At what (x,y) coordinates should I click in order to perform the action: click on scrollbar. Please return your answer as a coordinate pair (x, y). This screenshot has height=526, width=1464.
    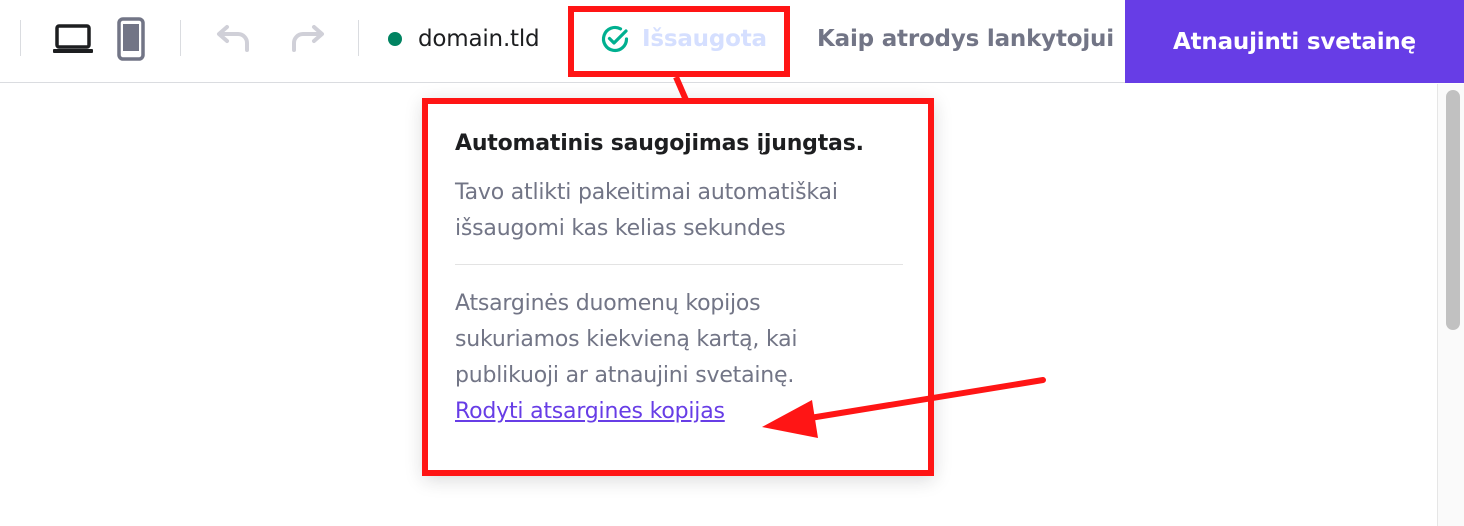
    Looking at the image, I should click on (1450, 305).